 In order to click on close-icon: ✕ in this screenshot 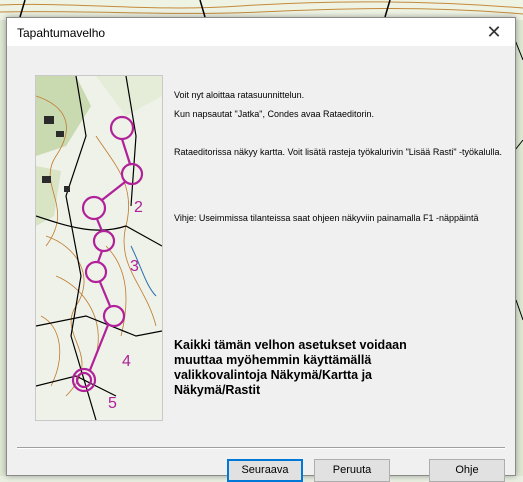, I will do `click(494, 32)`.